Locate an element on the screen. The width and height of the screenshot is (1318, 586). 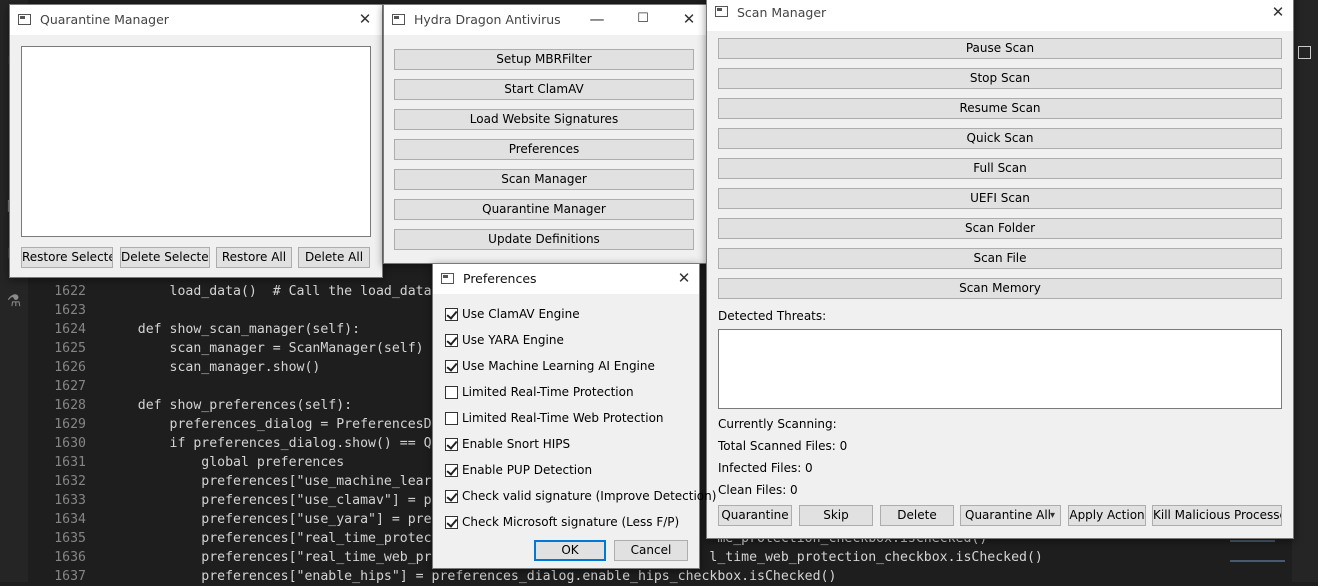
full-scan-button: Full Scan is located at coordinates (1000, 168).